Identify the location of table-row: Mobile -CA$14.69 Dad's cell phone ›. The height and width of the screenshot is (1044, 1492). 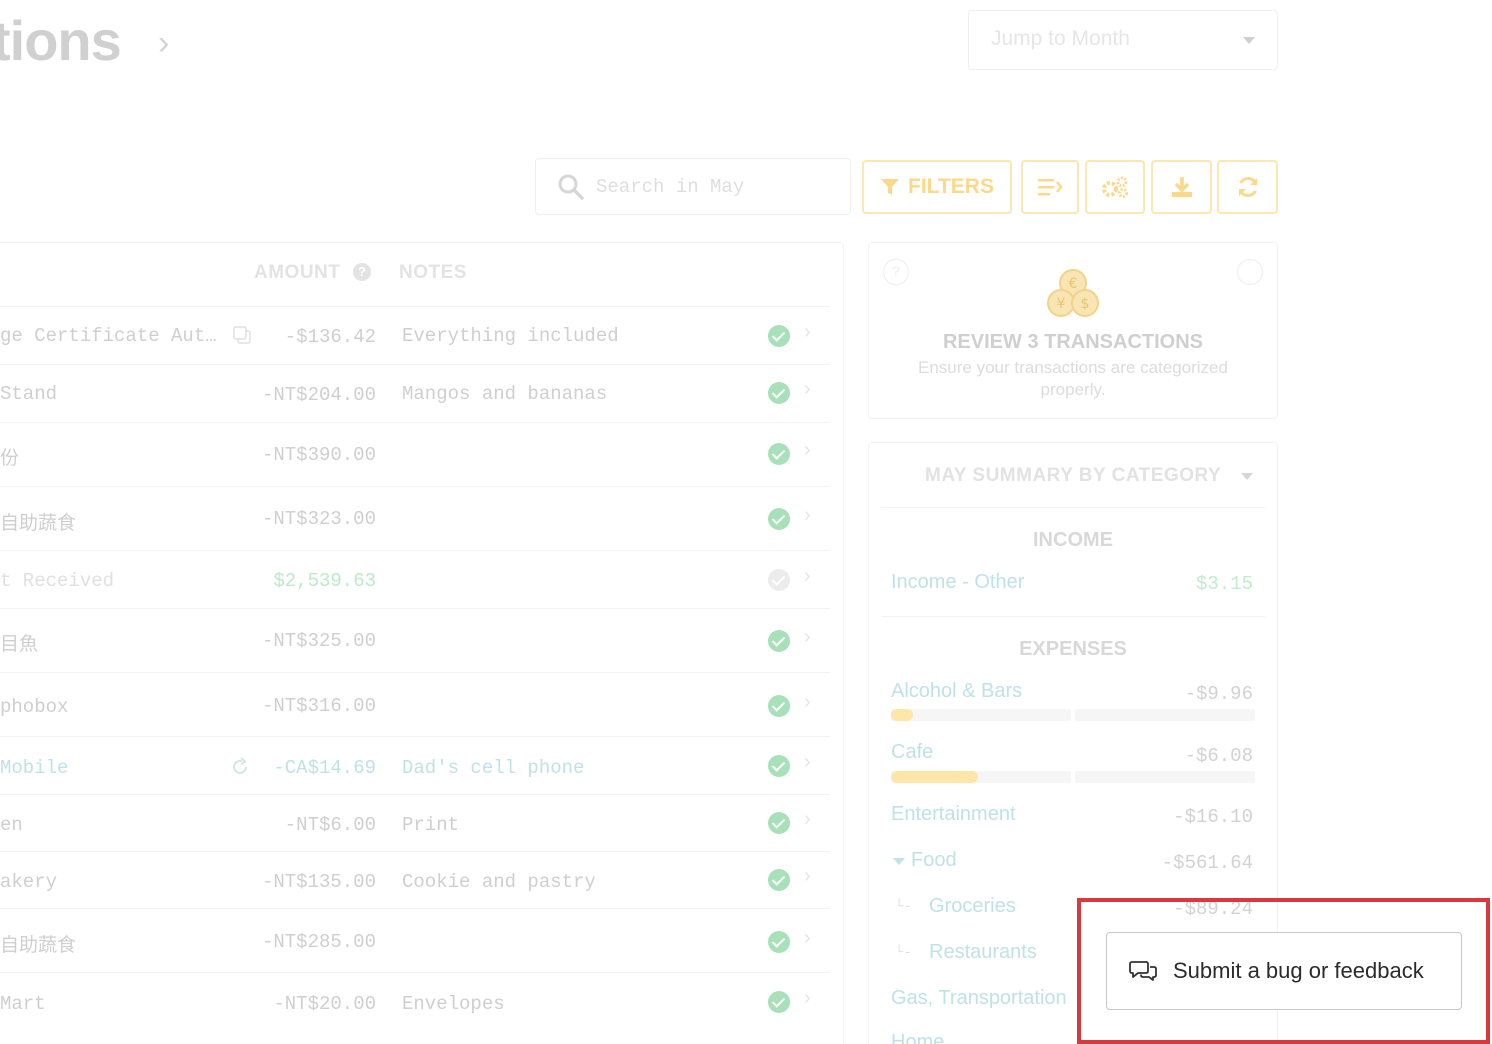
(415, 765).